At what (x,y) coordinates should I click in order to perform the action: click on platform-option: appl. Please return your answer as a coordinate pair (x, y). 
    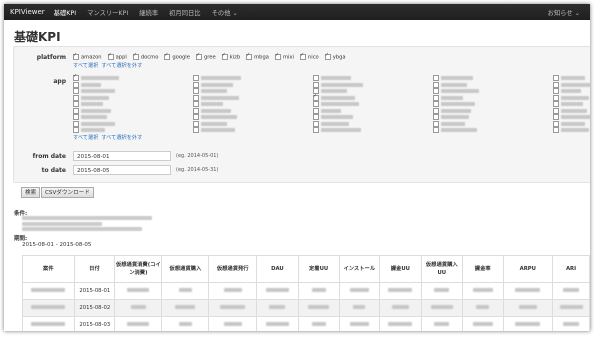
    Looking at the image, I should click on (117, 56).